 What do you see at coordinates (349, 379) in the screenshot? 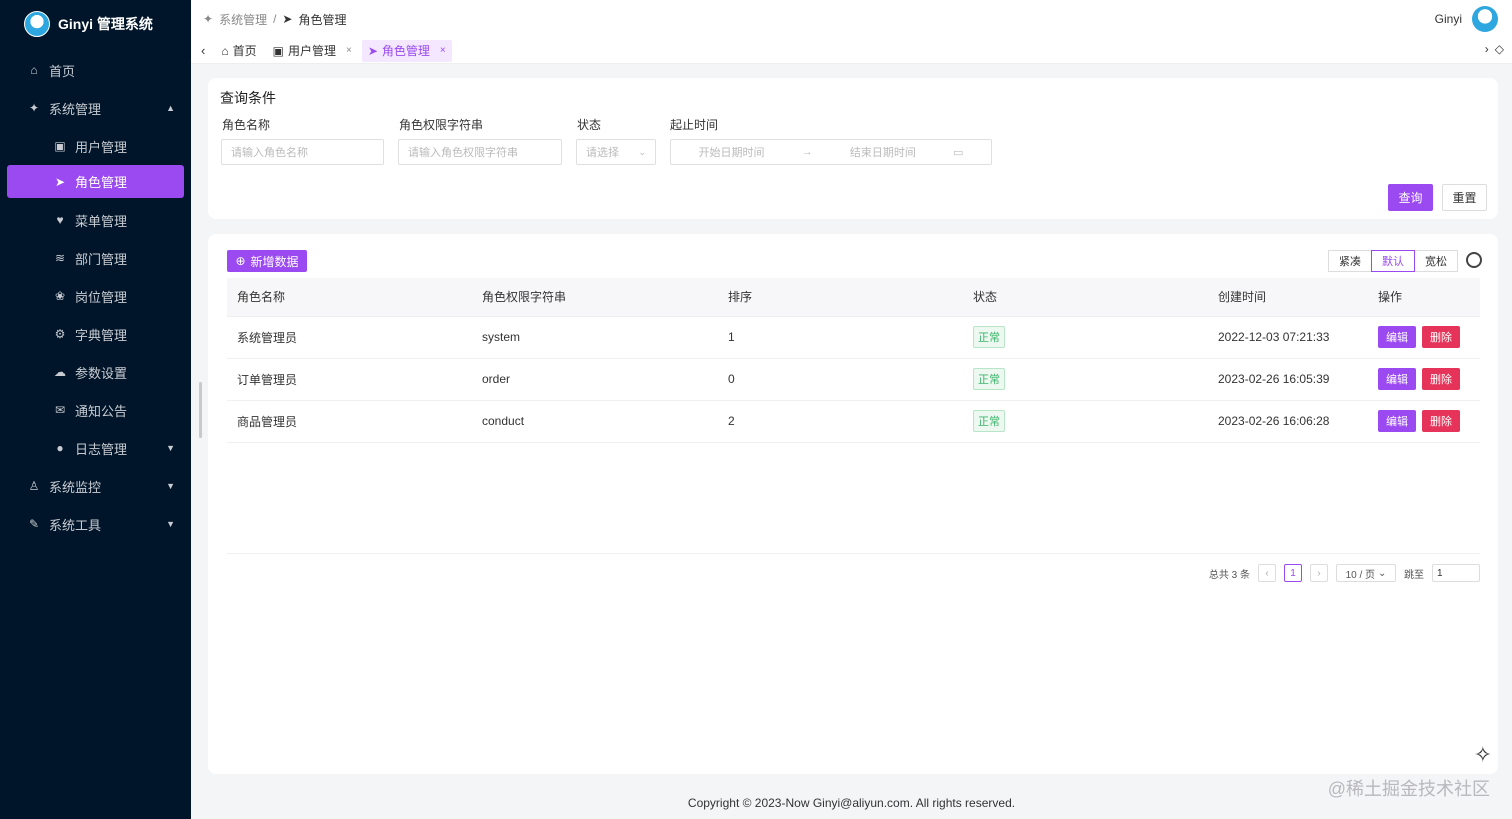
I see `cell-role-name: 订单管理员` at bounding box center [349, 379].